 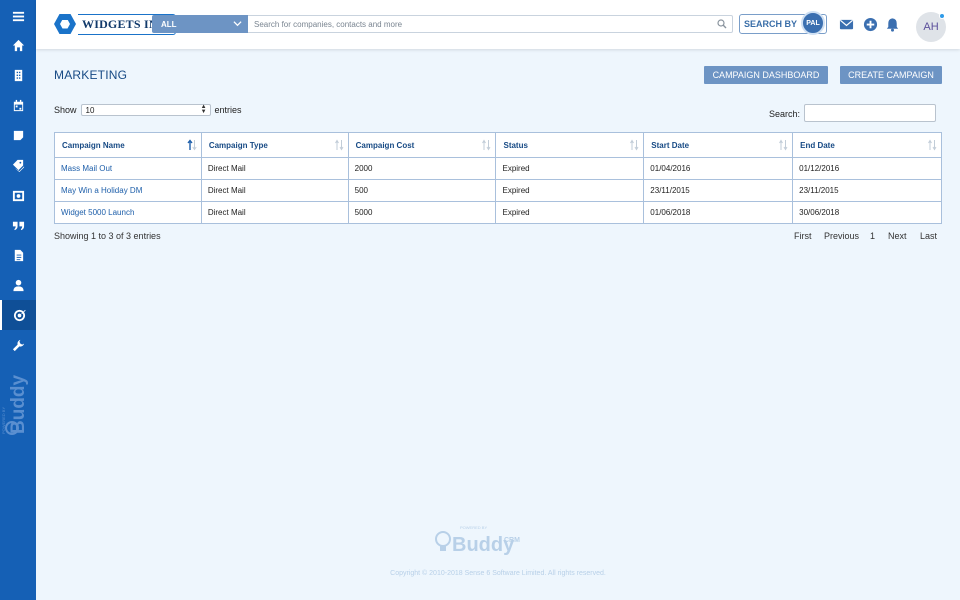 What do you see at coordinates (892, 24) in the screenshot?
I see `bell-icon` at bounding box center [892, 24].